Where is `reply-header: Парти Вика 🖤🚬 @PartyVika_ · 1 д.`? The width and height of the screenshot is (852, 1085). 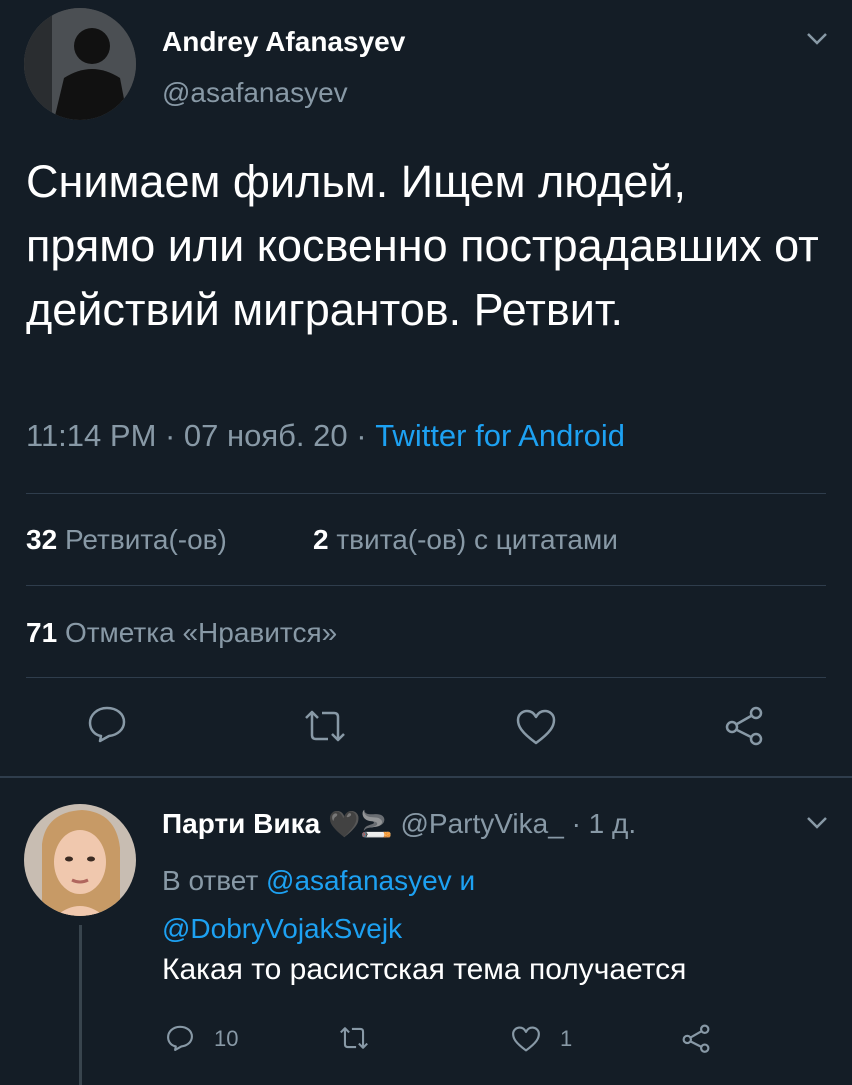
reply-header: Парти Вика 🖤🚬 @PartyVika_ · 1 д. is located at coordinates (399, 824).